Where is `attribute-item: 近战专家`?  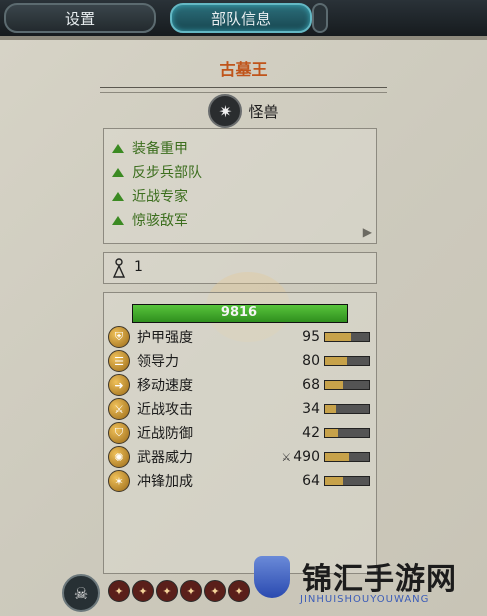
attribute-item: 近战专家 is located at coordinates (150, 196).